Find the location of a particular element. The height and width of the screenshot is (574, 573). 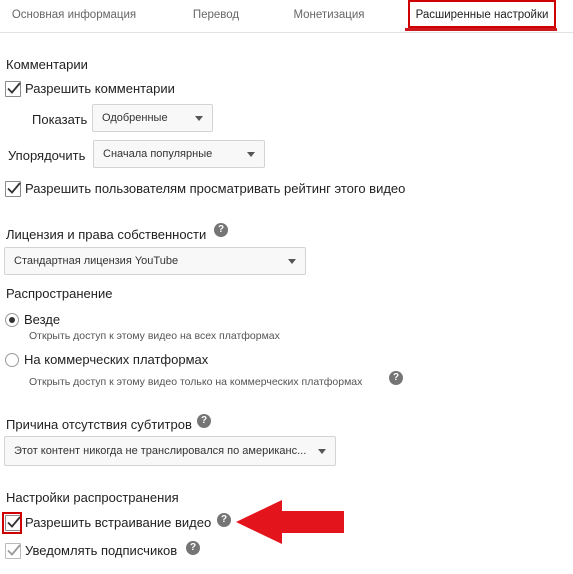

tab-translation: Перевод is located at coordinates (216, 16).